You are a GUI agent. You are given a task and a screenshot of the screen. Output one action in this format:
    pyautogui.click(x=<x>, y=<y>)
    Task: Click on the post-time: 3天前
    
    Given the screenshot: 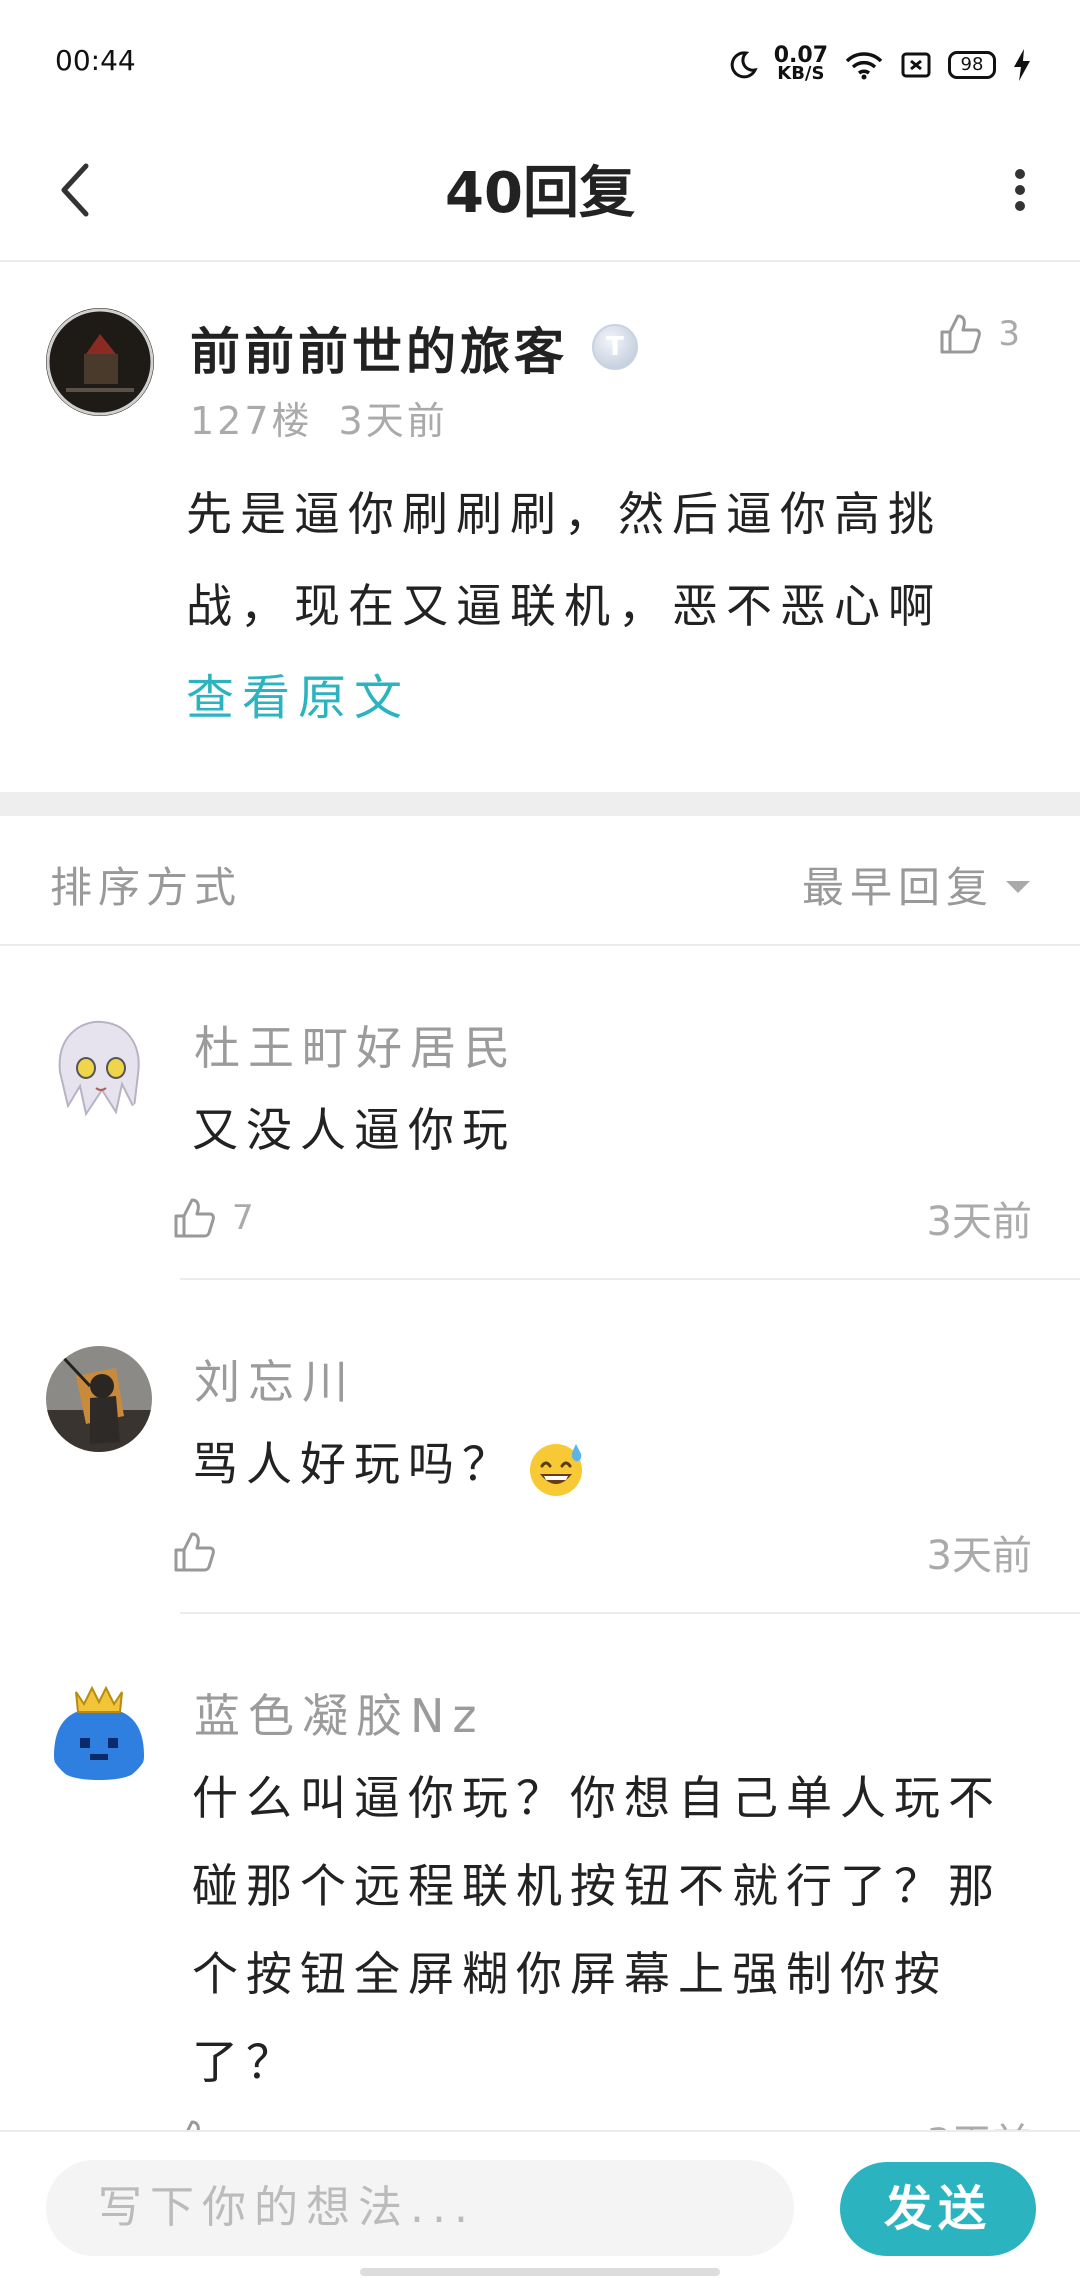 What is the action you would take?
    pyautogui.click(x=393, y=421)
    